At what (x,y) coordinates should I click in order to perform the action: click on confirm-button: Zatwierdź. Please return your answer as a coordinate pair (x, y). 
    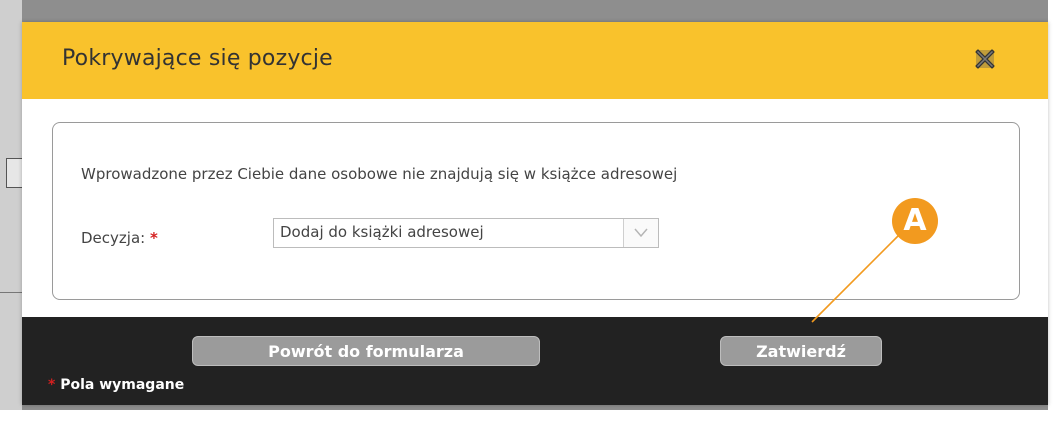
    Looking at the image, I should click on (801, 351).